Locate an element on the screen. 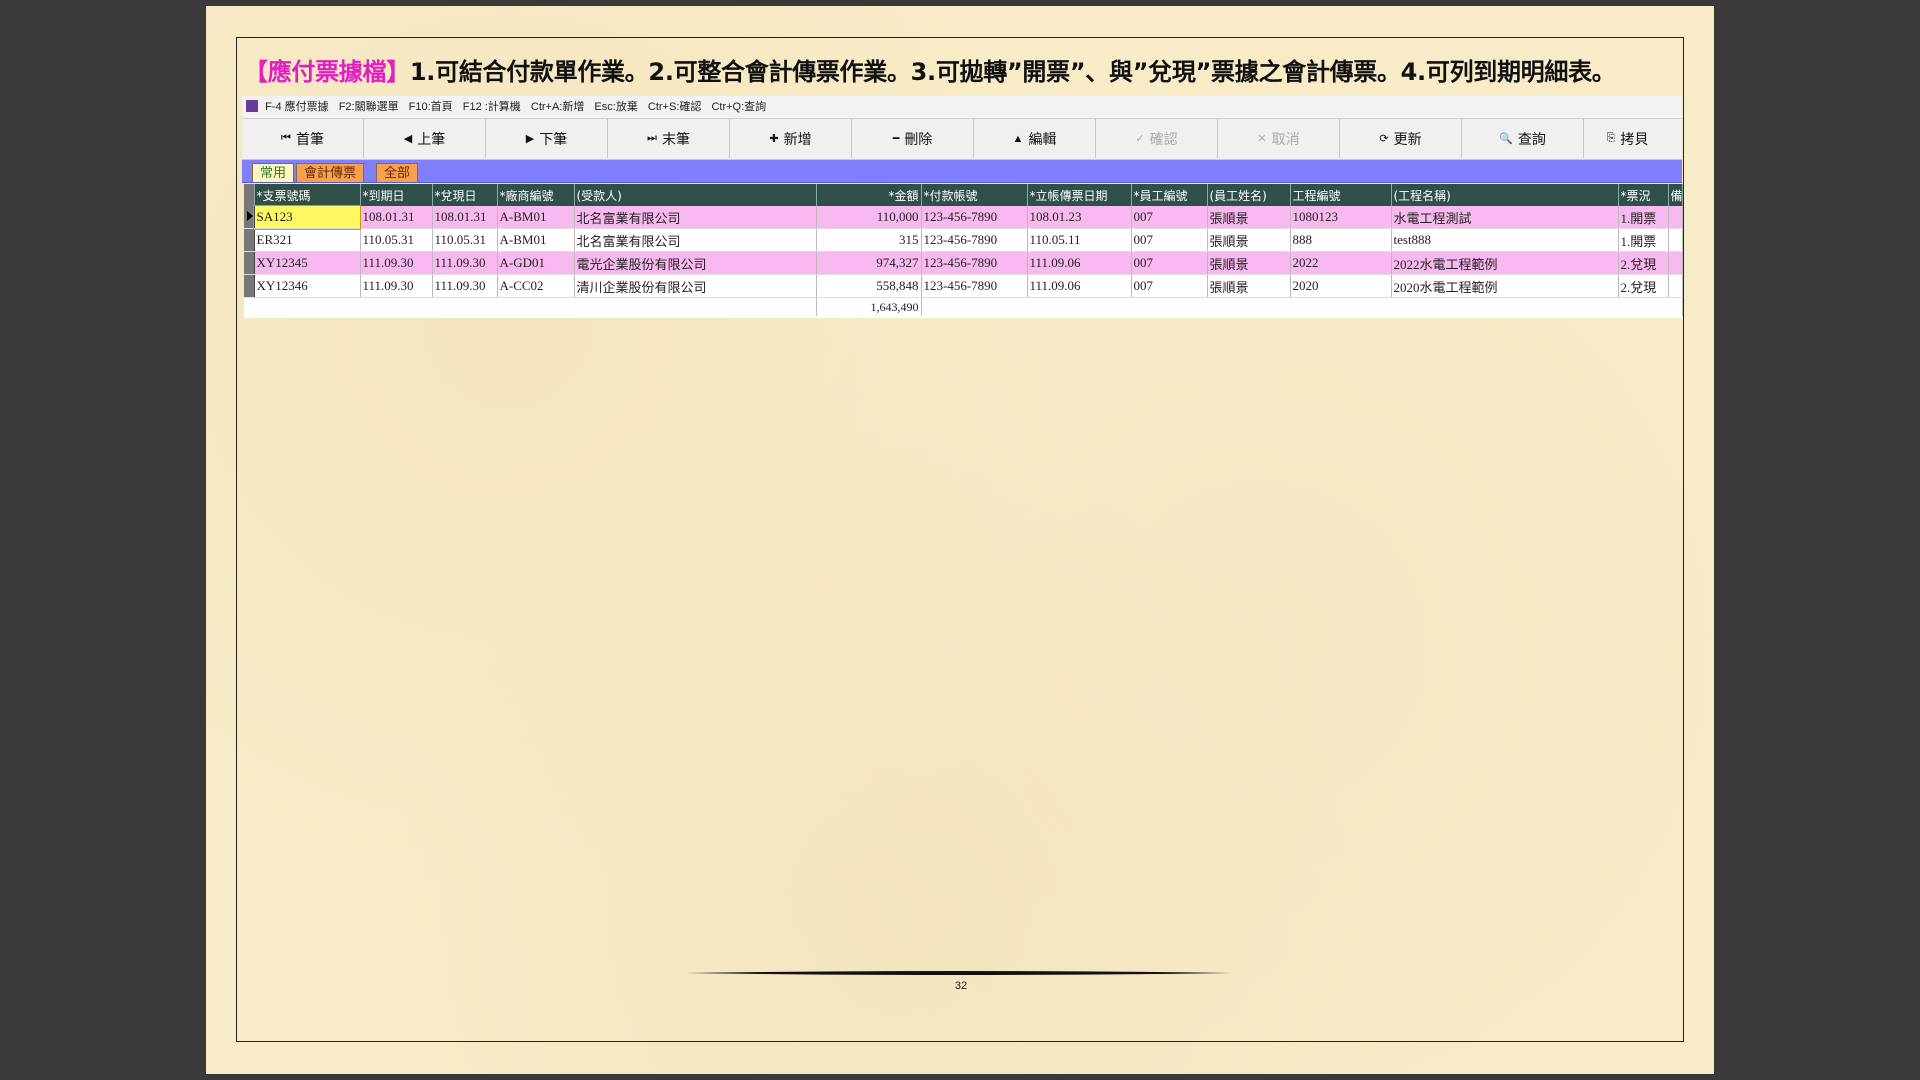  column-header: (員工姓名) is located at coordinates (1249, 195).